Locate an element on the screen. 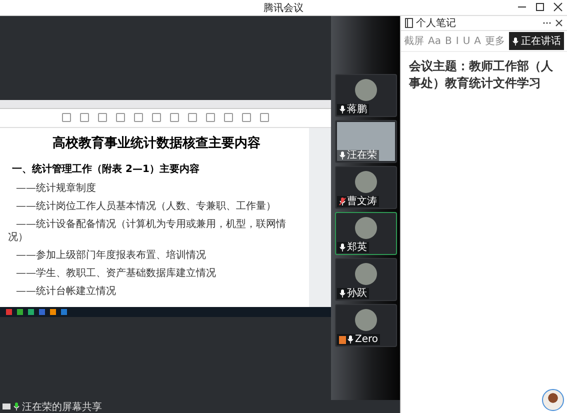 The image size is (567, 413). participant-name: 汪在荣 is located at coordinates (362, 155).